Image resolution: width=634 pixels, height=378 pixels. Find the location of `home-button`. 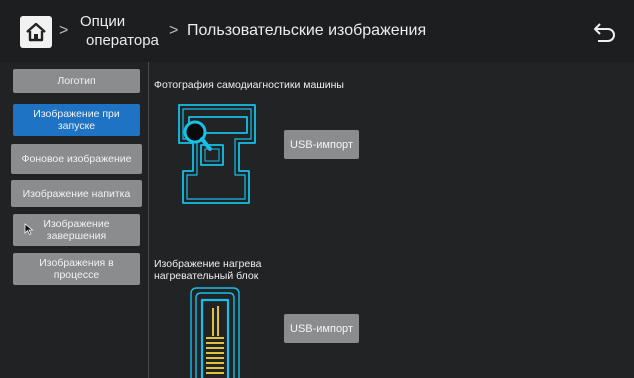

home-button is located at coordinates (36, 32).